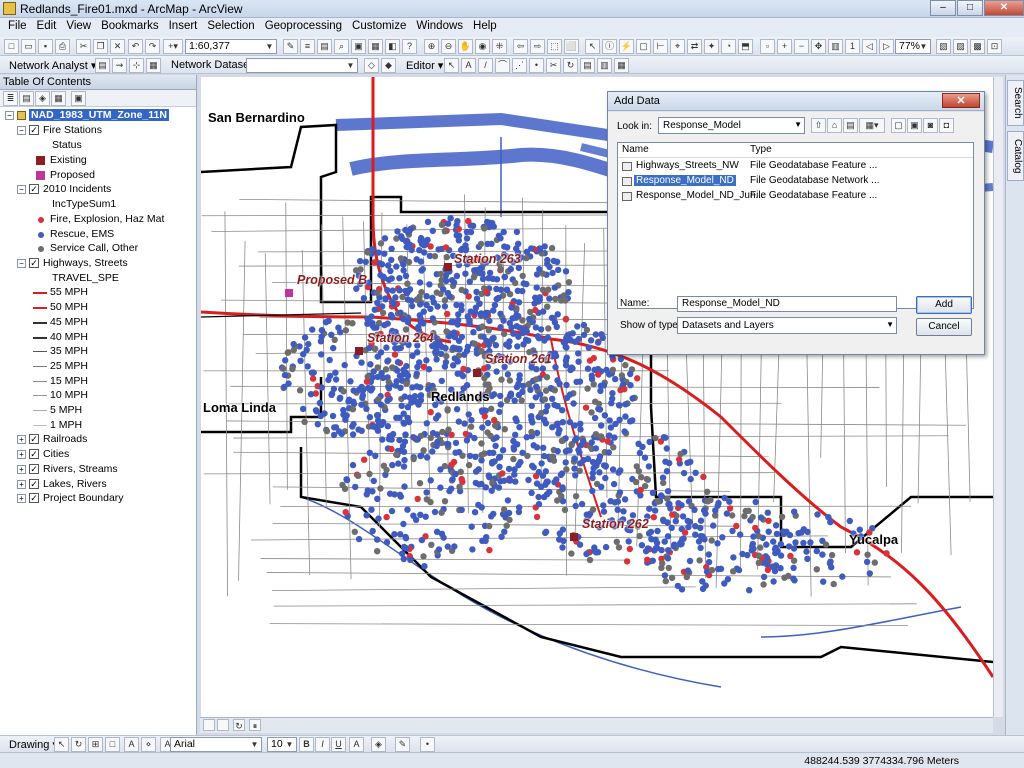 This screenshot has width=1024, height=768. Describe the element at coordinates (10, 98) in the screenshot. I see `list-by-drawing-order-icon: ≣` at that location.